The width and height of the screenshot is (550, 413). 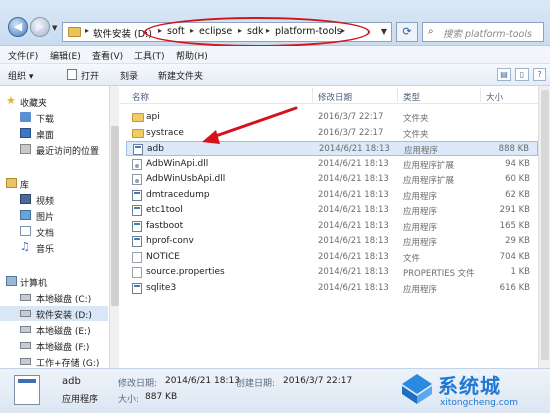 I want to click on file-row: hprof-conv 2014/6/21 18:13 应用程序 29 KB, so click(x=332, y=241).